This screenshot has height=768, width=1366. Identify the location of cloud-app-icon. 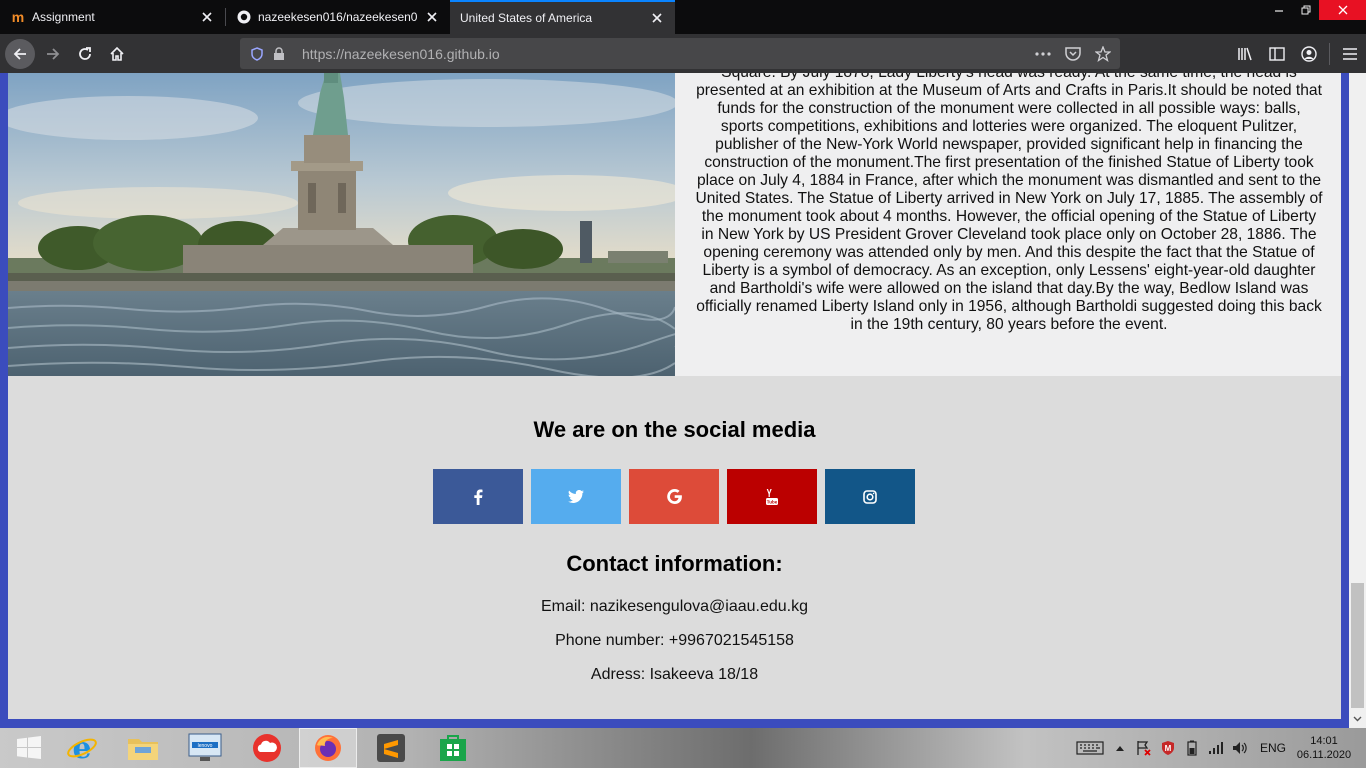
(267, 748).